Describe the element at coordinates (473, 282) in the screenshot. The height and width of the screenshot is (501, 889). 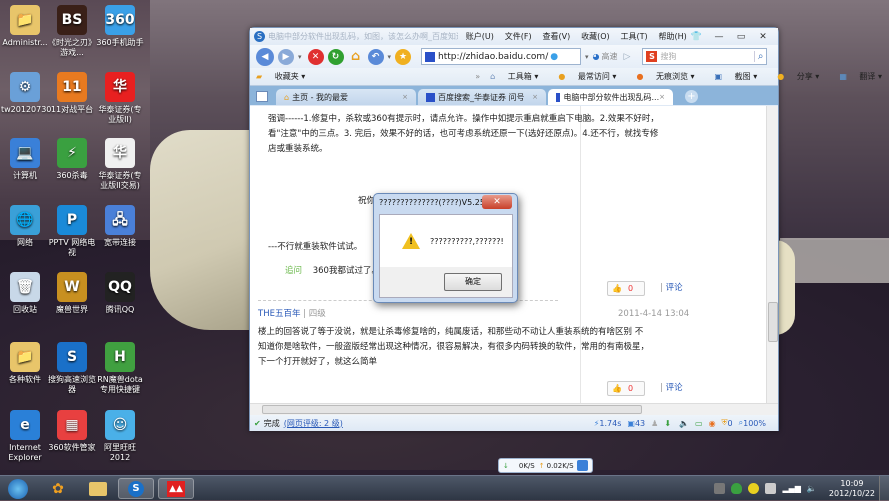
I see `ok-button: 确定` at that location.